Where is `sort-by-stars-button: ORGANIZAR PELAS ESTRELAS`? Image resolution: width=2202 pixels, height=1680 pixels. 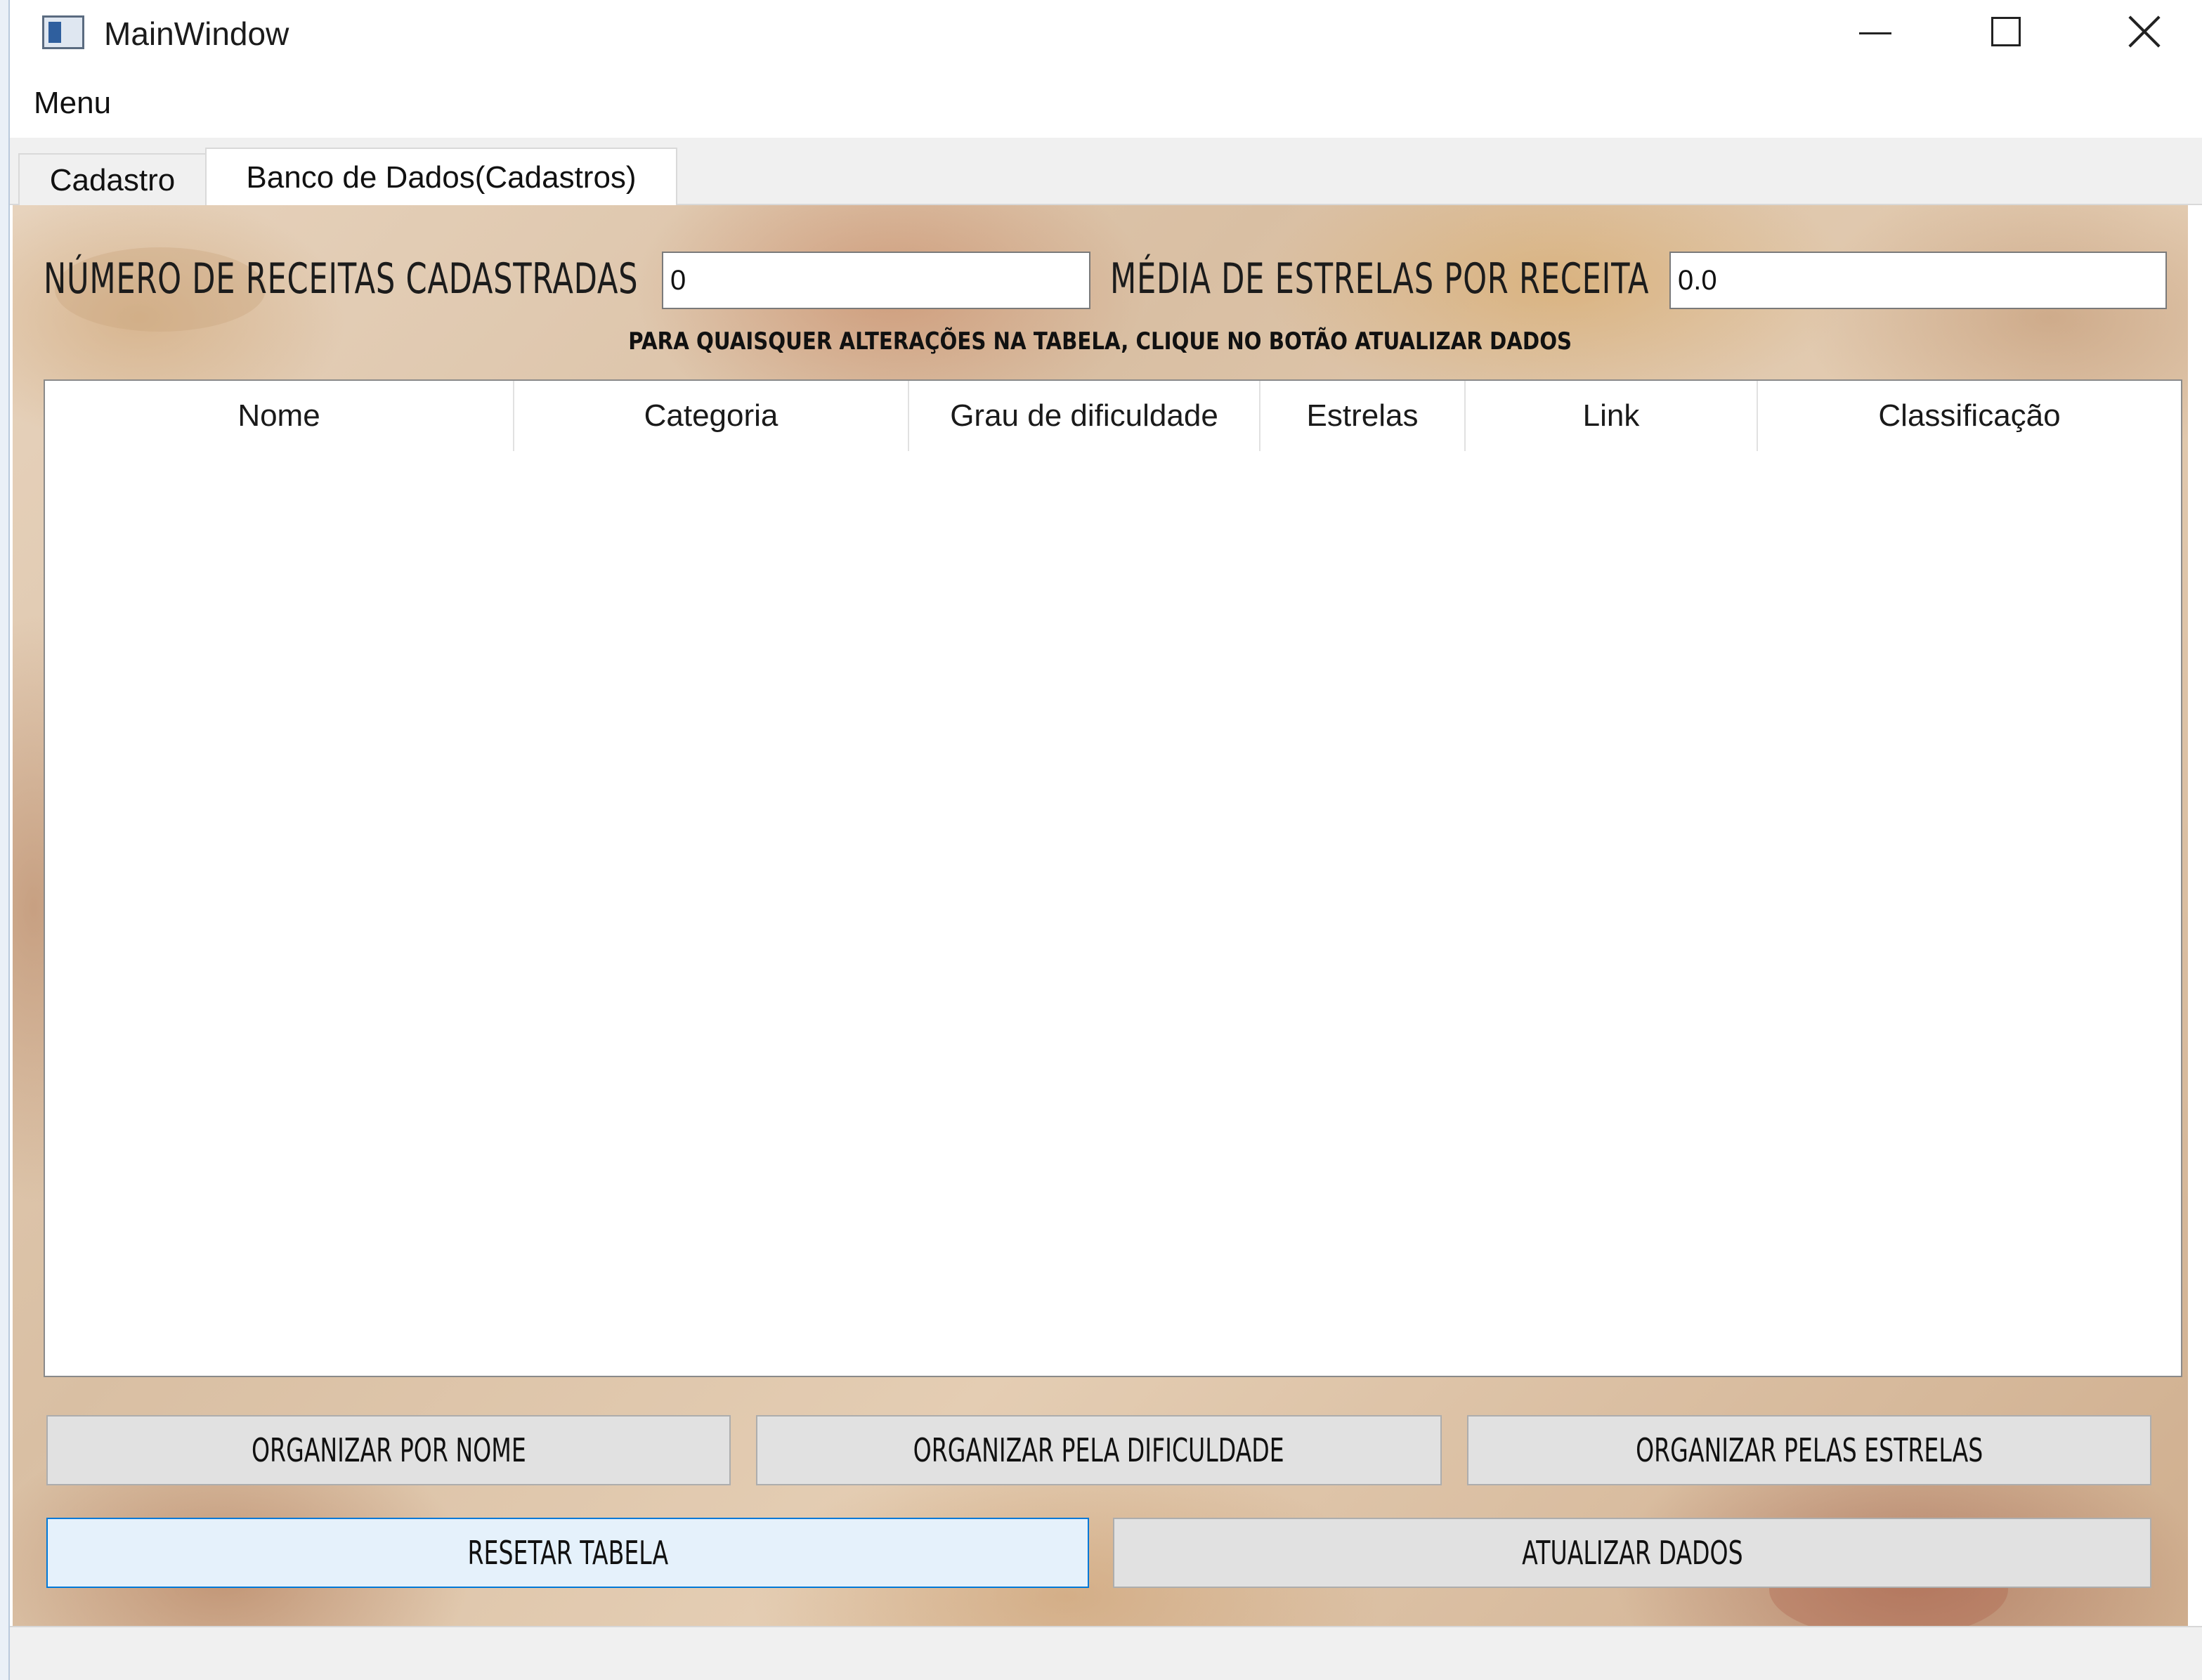 sort-by-stars-button: ORGANIZAR PELAS ESTRELAS is located at coordinates (1809, 1450).